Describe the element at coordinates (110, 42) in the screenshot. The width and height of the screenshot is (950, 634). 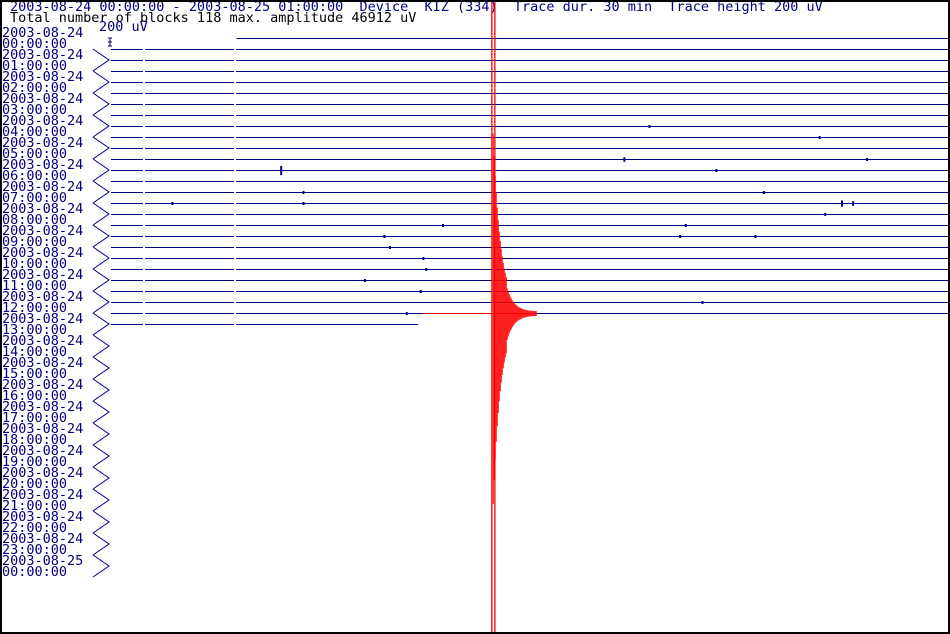
I see `scale-bar-icon` at that location.